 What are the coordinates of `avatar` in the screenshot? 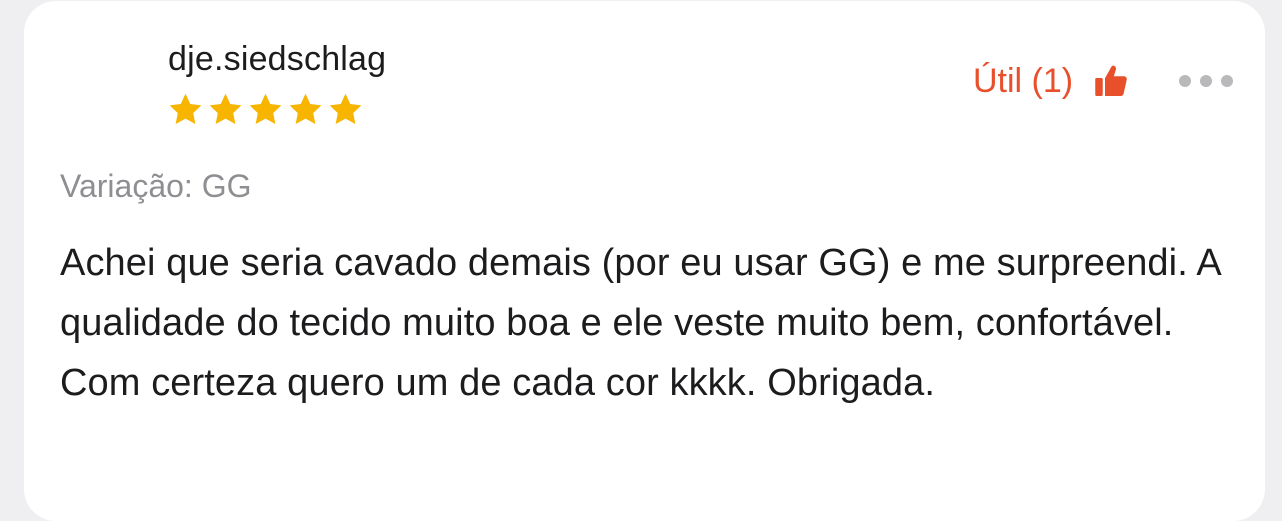 It's located at (88, 75).